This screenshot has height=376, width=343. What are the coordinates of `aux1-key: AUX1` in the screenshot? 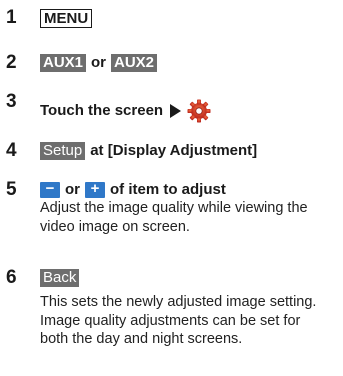 It's located at (63, 63).